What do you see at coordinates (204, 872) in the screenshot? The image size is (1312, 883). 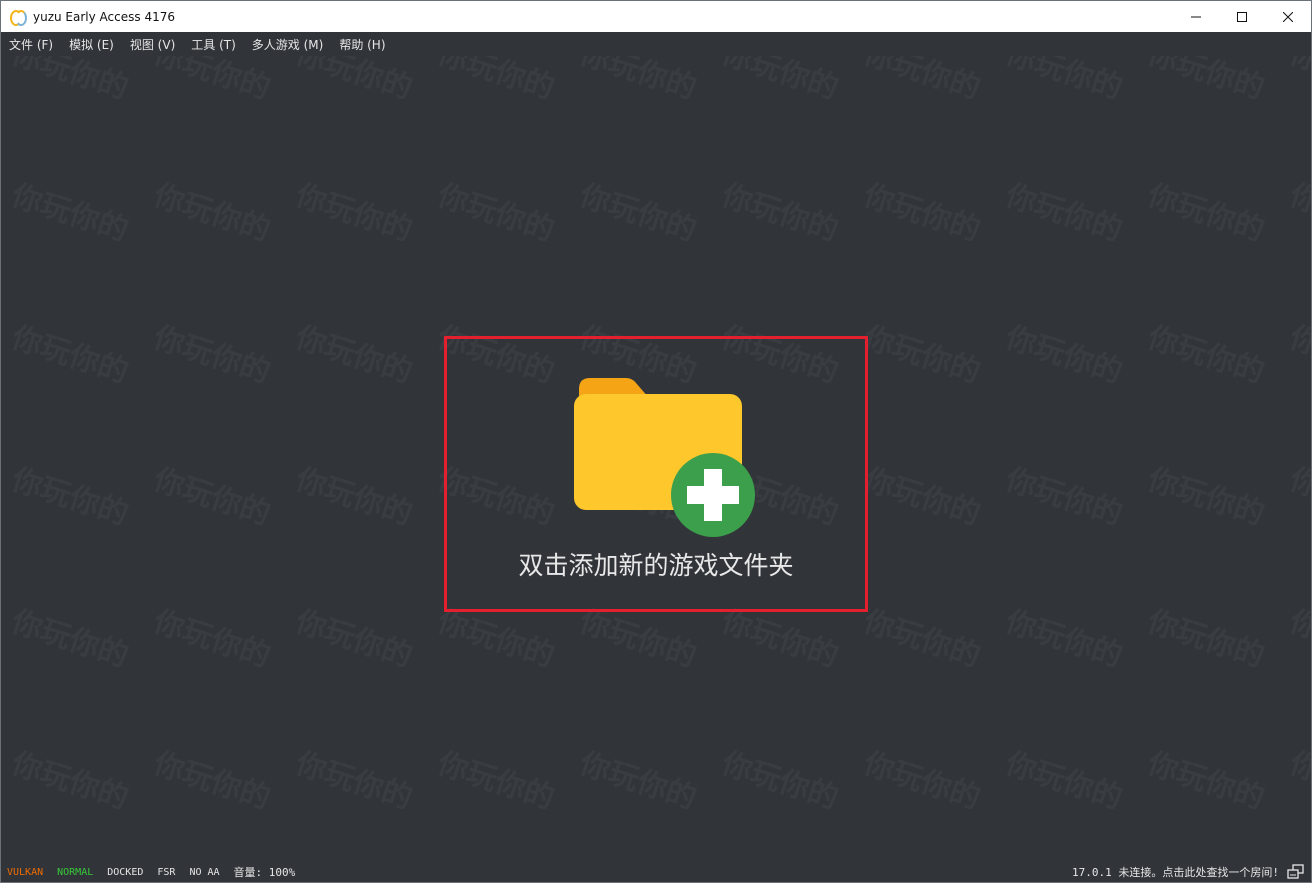 I see `anti-aliasing-status: NO AA` at bounding box center [204, 872].